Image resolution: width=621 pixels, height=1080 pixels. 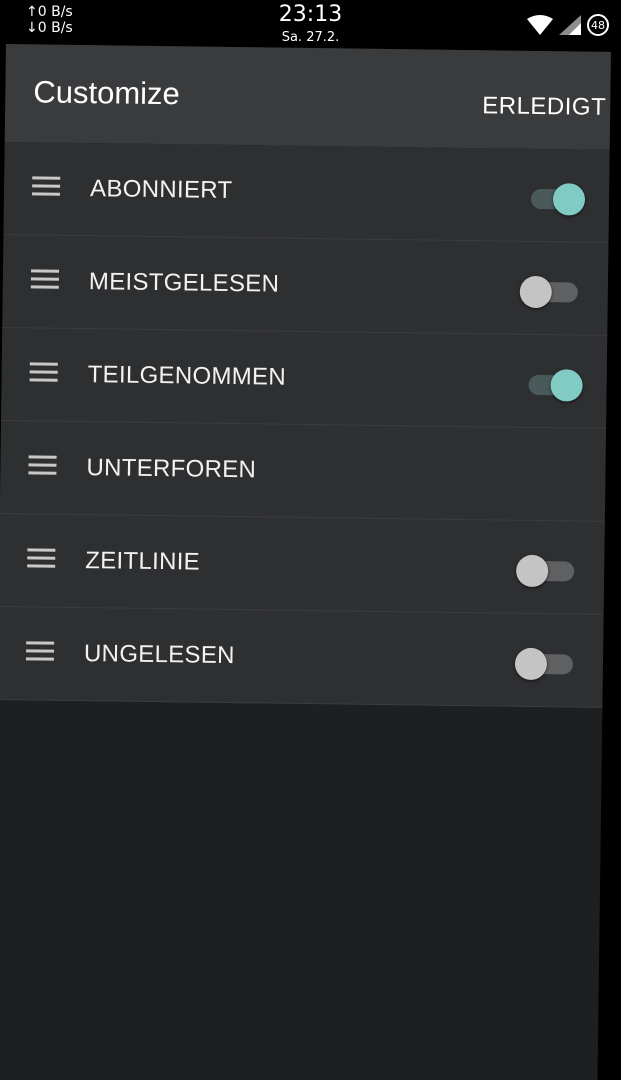 What do you see at coordinates (187, 376) in the screenshot?
I see `list-item-label: TEILGENOMMEN` at bounding box center [187, 376].